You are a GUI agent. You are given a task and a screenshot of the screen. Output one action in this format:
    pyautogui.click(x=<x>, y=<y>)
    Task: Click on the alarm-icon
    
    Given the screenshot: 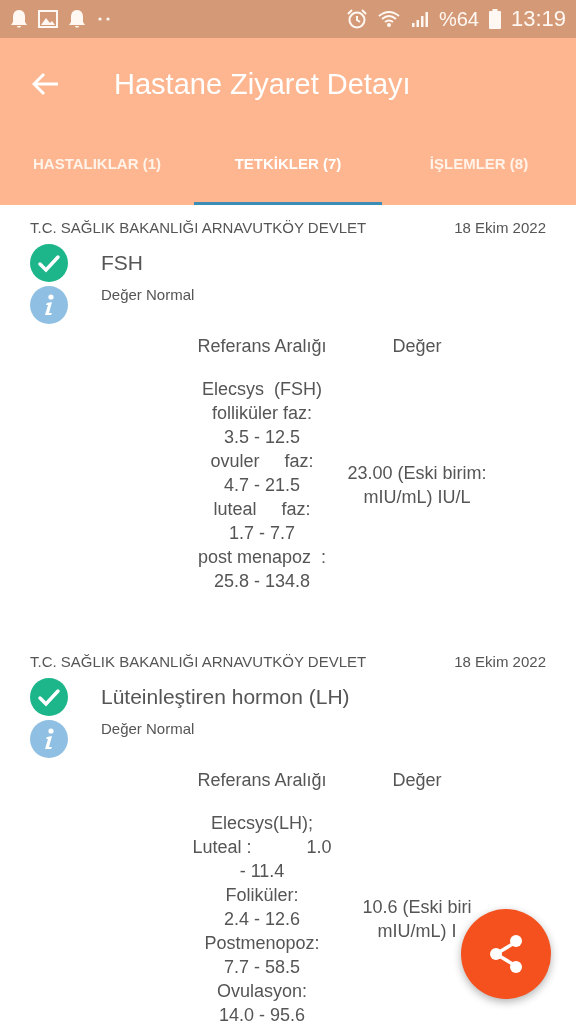 What is the action you would take?
    pyautogui.click(x=356, y=19)
    